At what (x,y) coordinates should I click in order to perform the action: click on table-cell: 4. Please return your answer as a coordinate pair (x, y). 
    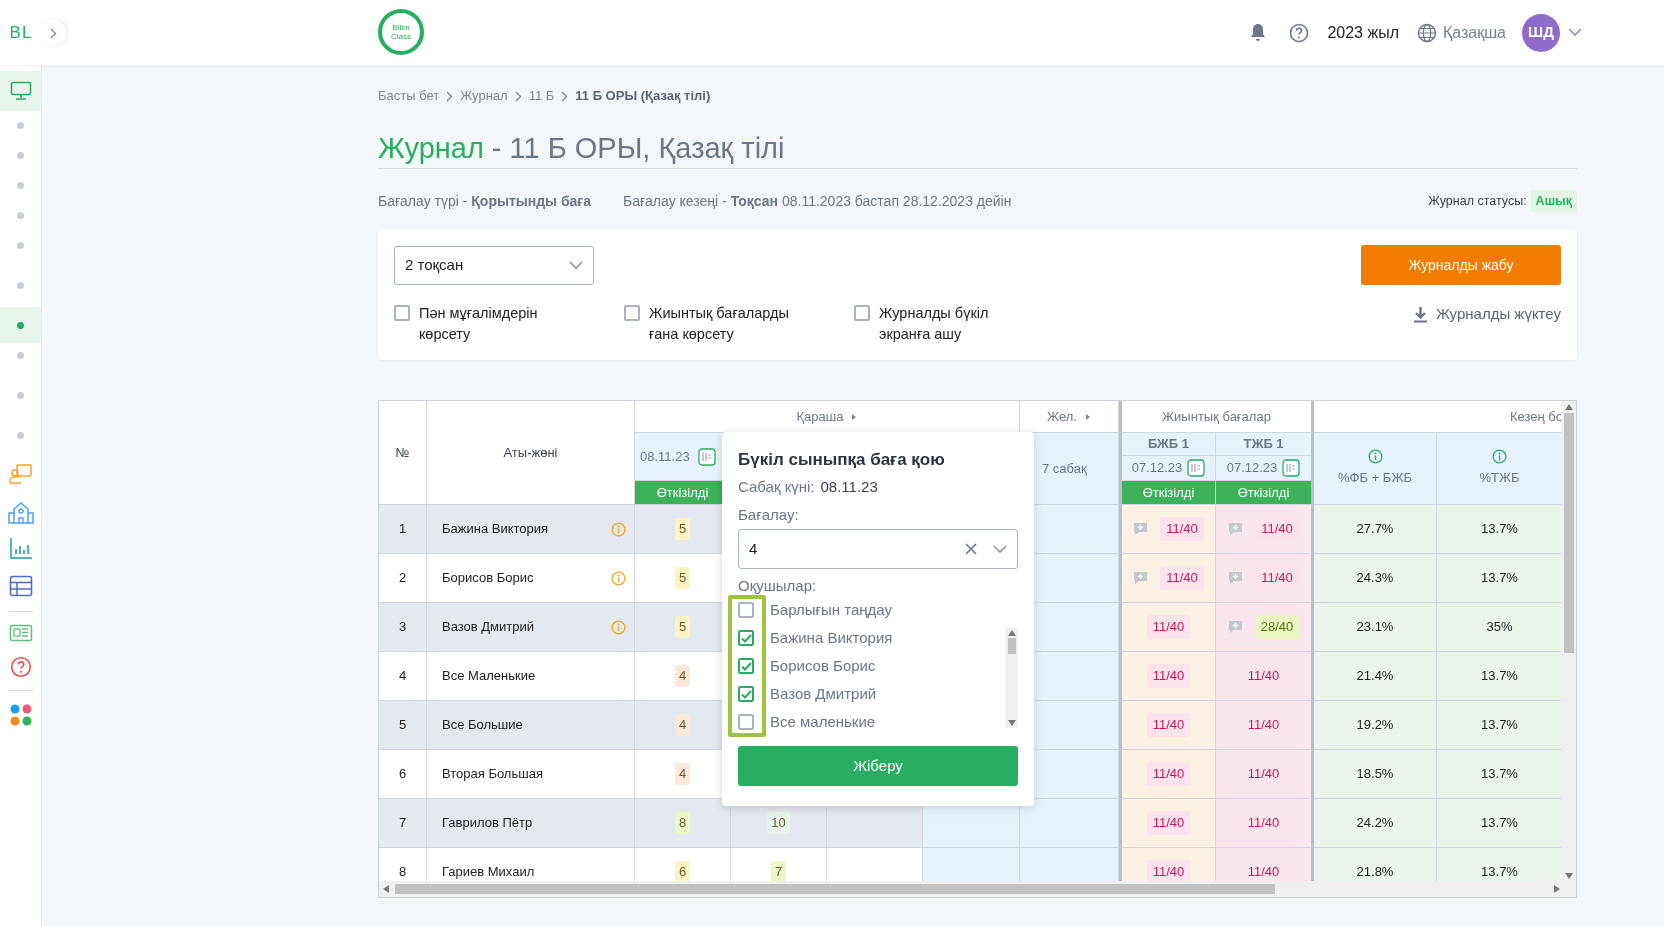
    Looking at the image, I should click on (403, 676).